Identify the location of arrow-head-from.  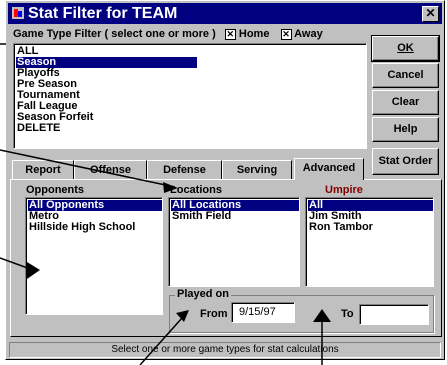
(182, 316).